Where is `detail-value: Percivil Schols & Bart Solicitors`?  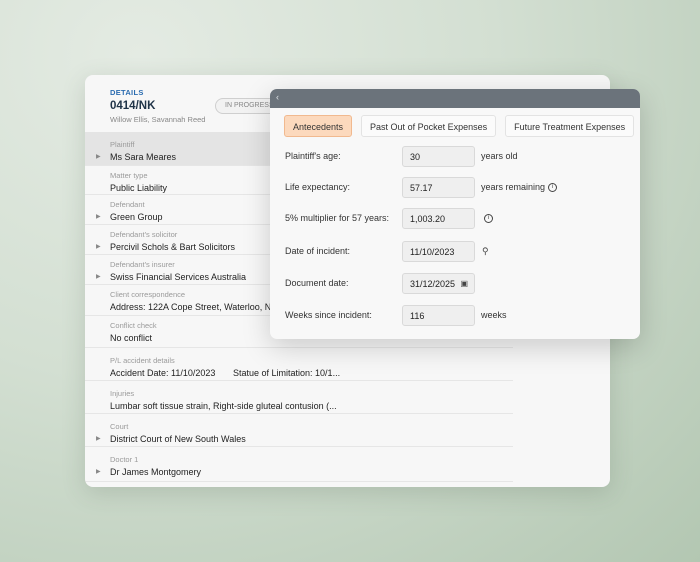
detail-value: Percivil Schols & Bart Solicitors is located at coordinates (173, 247).